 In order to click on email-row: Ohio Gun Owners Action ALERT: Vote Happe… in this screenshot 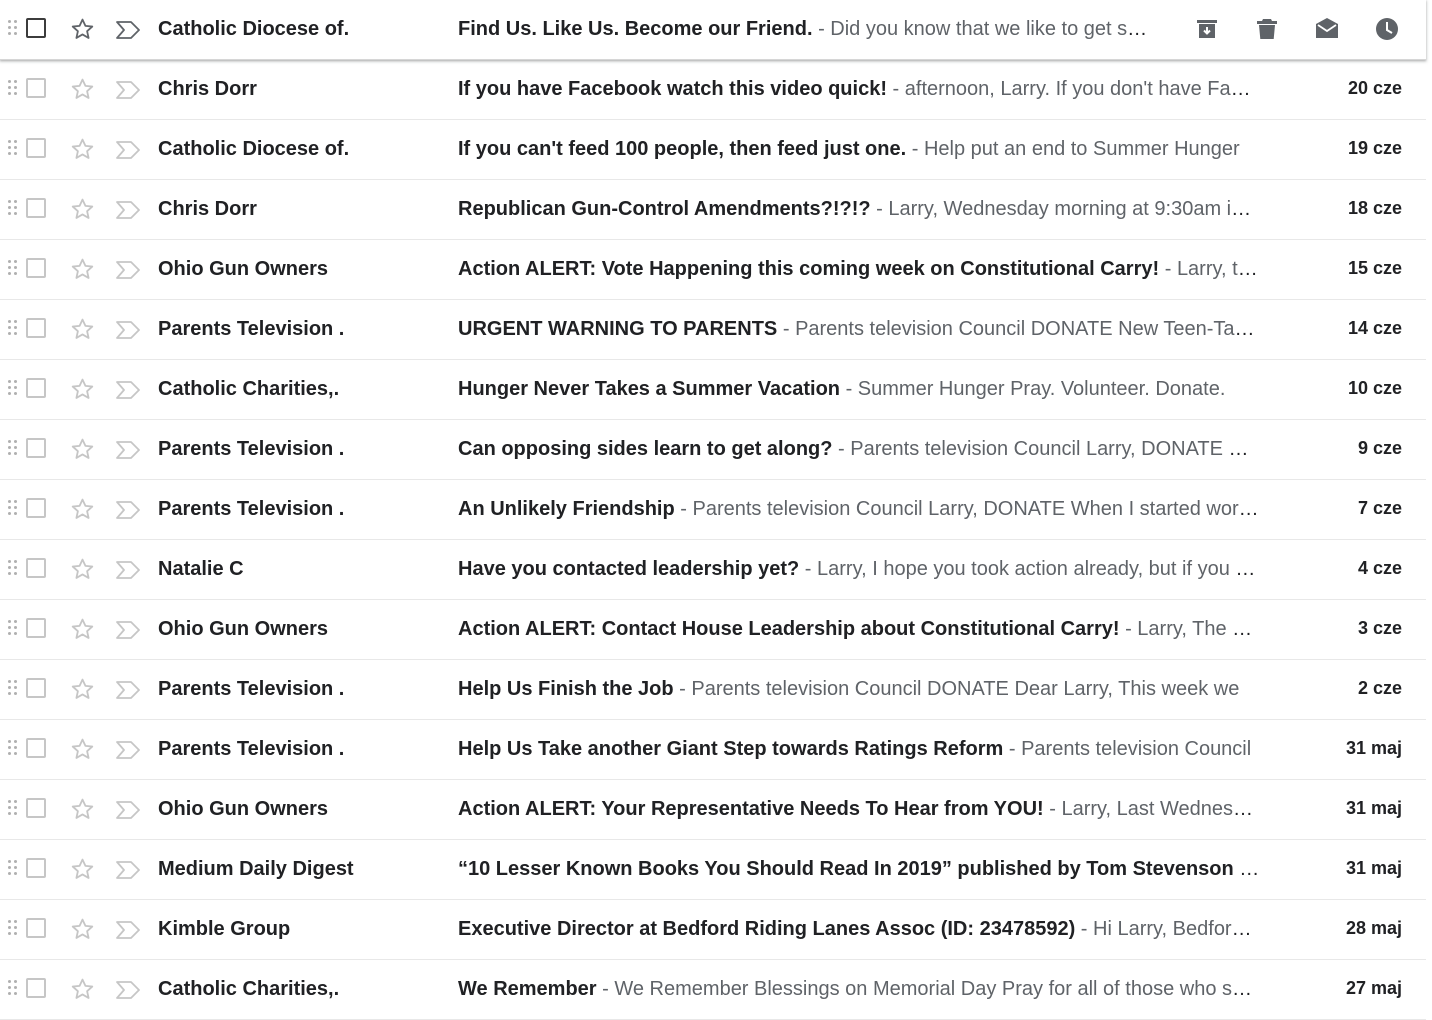, I will do `click(713, 270)`.